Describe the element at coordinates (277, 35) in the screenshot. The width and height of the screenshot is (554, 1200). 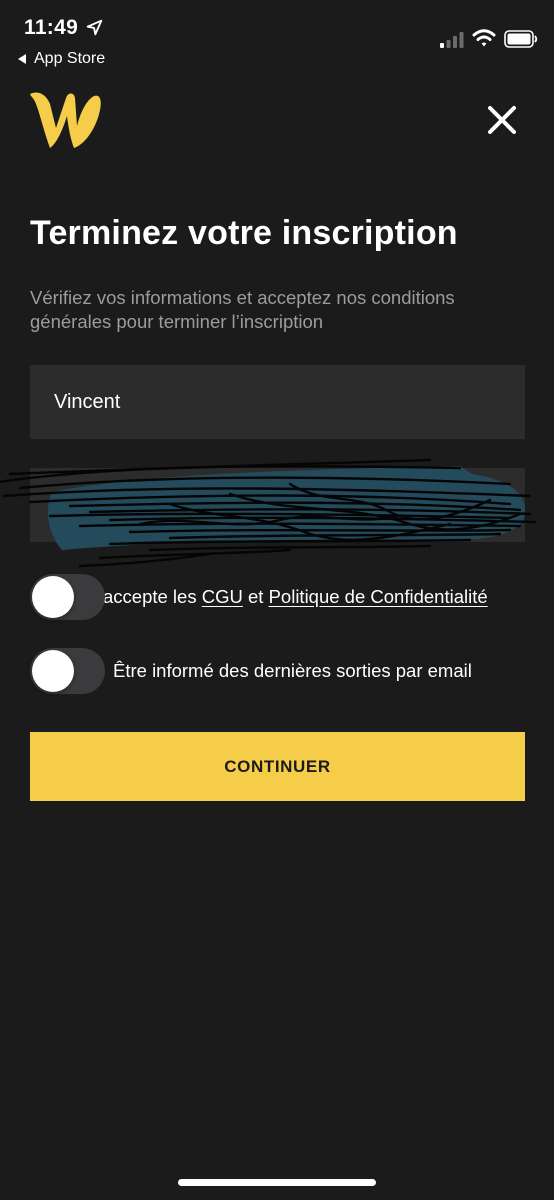
I see `status-bar: 11:49 App Store` at that location.